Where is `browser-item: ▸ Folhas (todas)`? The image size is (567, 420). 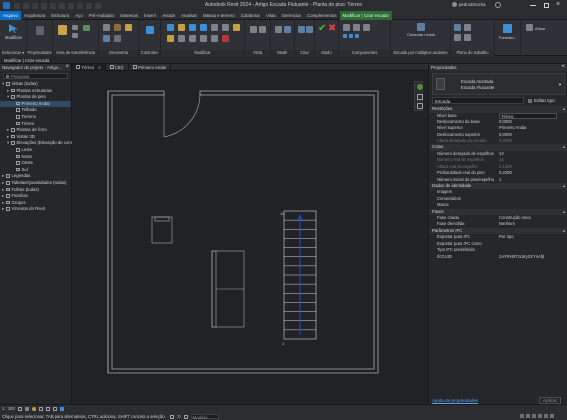
browser-item: ▸ Folhas (todas) is located at coordinates (35, 190).